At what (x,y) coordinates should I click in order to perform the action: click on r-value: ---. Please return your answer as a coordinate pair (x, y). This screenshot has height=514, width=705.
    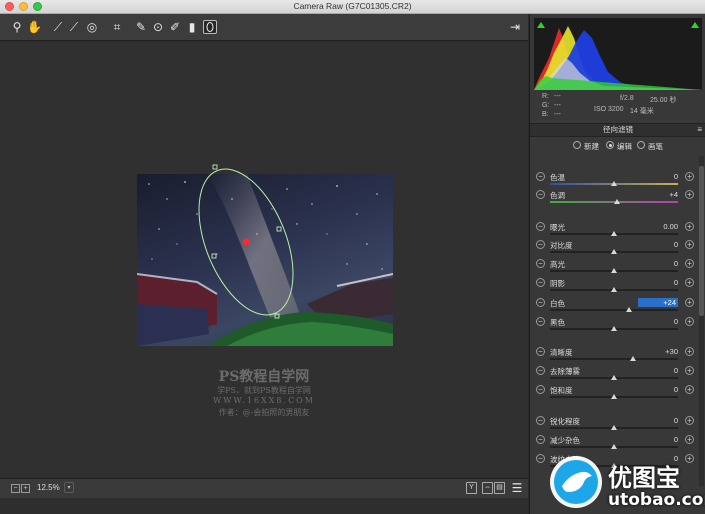
    Looking at the image, I should click on (557, 96).